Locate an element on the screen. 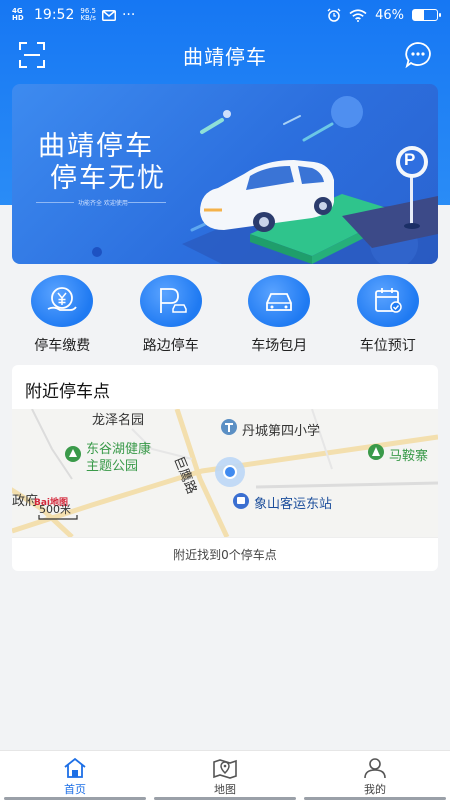 The image size is (450, 800). wifi-icon is located at coordinates (358, 15).